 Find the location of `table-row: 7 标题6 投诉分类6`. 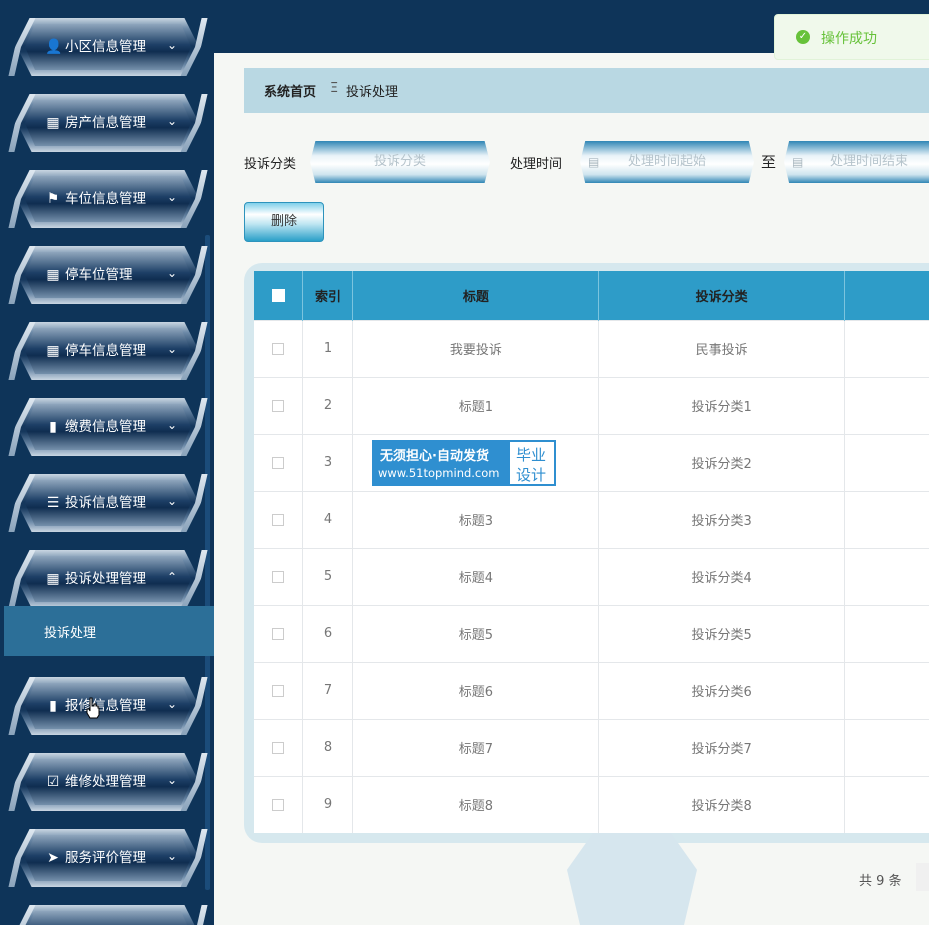

table-row: 7 标题6 投诉分类6 is located at coordinates (591, 690).